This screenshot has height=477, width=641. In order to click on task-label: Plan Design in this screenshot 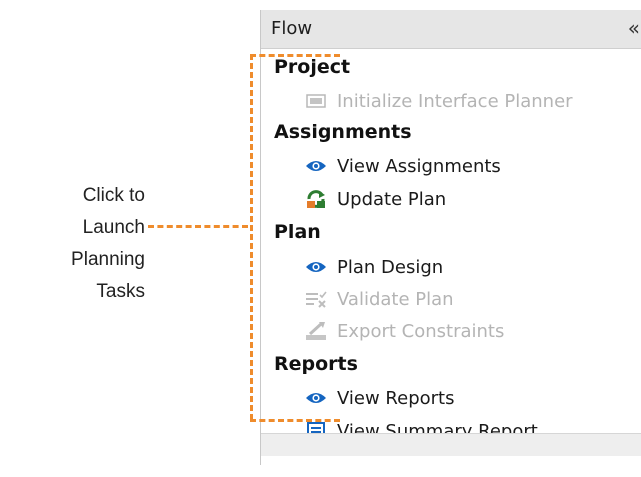, I will do `click(390, 267)`.